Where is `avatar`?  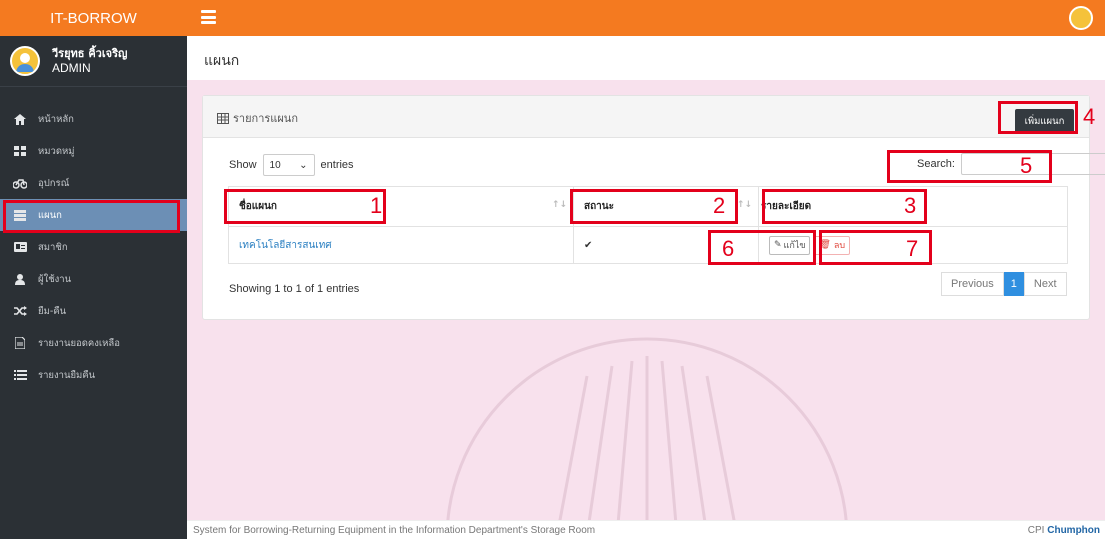 avatar is located at coordinates (25, 61).